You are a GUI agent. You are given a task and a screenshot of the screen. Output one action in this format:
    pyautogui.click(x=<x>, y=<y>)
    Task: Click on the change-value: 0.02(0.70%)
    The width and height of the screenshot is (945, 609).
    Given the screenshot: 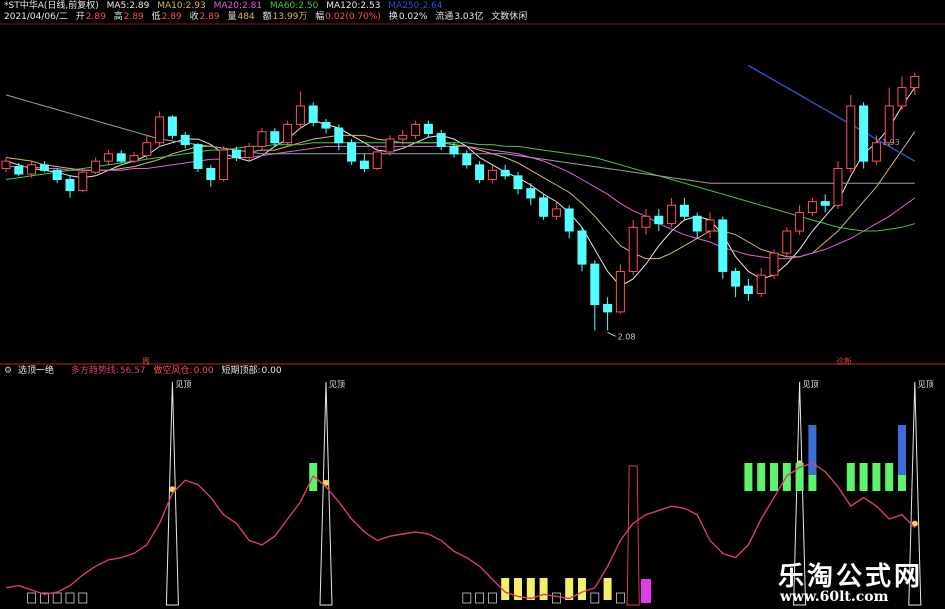 What is the action you would take?
    pyautogui.click(x=353, y=17)
    